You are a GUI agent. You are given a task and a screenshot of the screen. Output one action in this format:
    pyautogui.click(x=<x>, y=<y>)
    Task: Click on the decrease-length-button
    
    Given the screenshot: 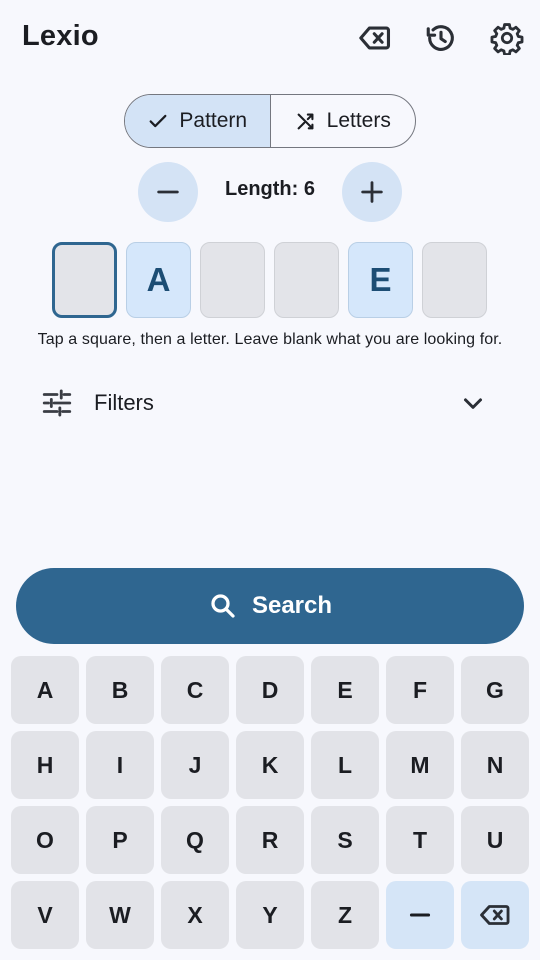 What is the action you would take?
    pyautogui.click(x=168, y=192)
    